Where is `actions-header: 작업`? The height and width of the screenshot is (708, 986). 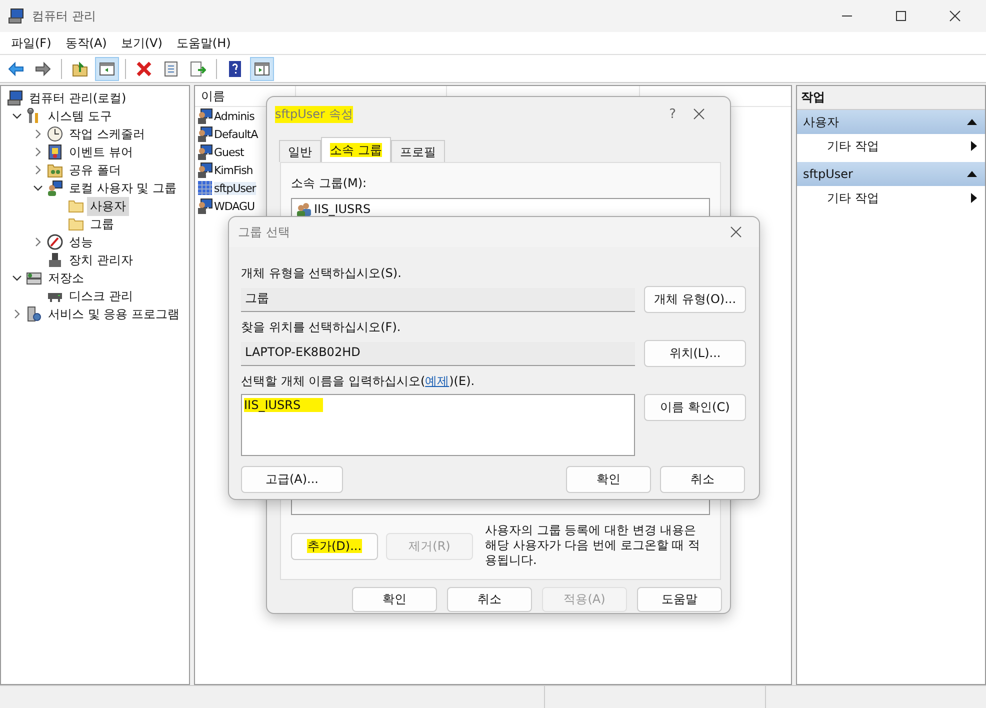
actions-header: 작업 is located at coordinates (891, 98).